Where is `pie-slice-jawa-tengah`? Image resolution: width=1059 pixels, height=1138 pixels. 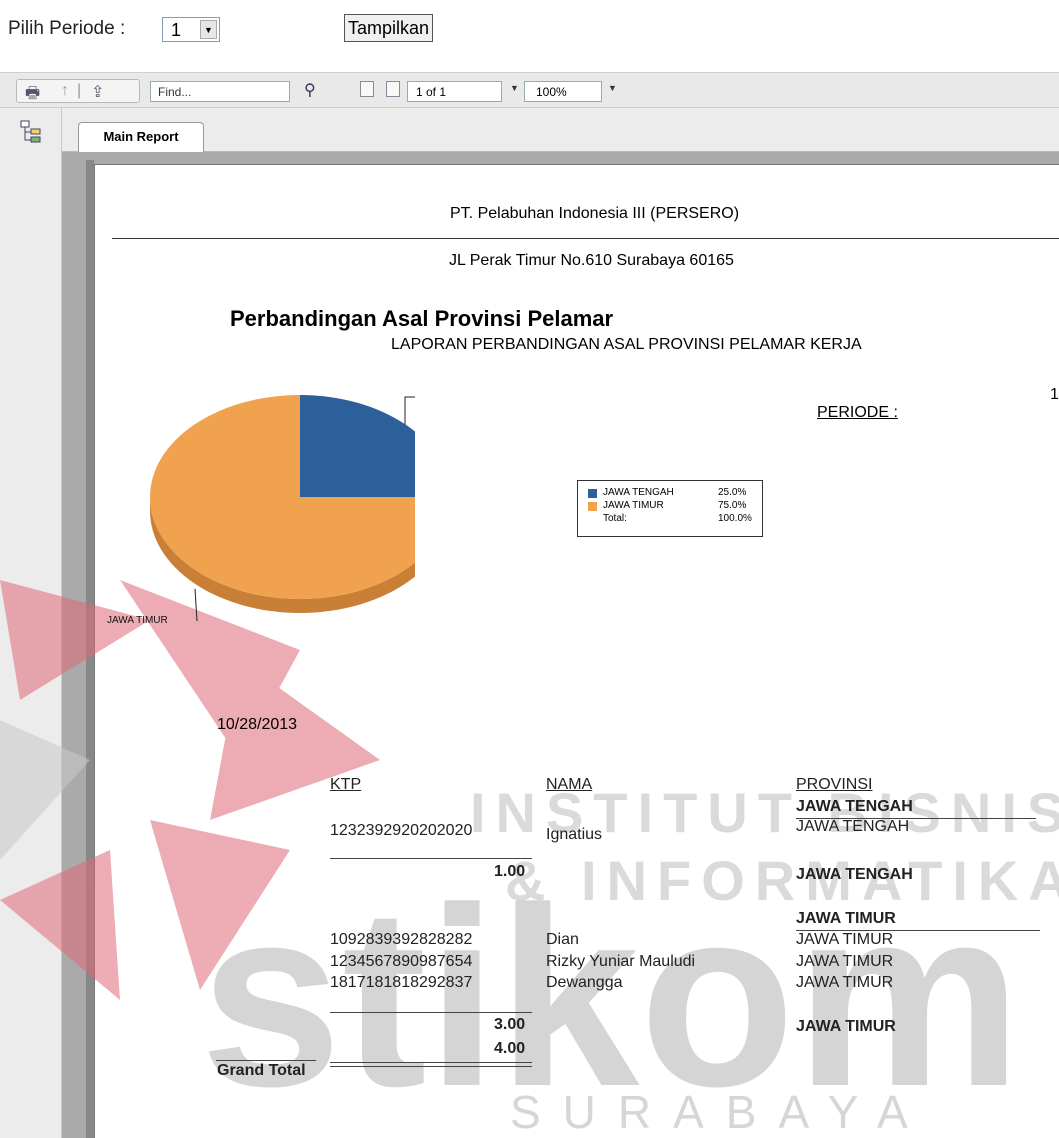 pie-slice-jawa-tengah is located at coordinates (357, 446).